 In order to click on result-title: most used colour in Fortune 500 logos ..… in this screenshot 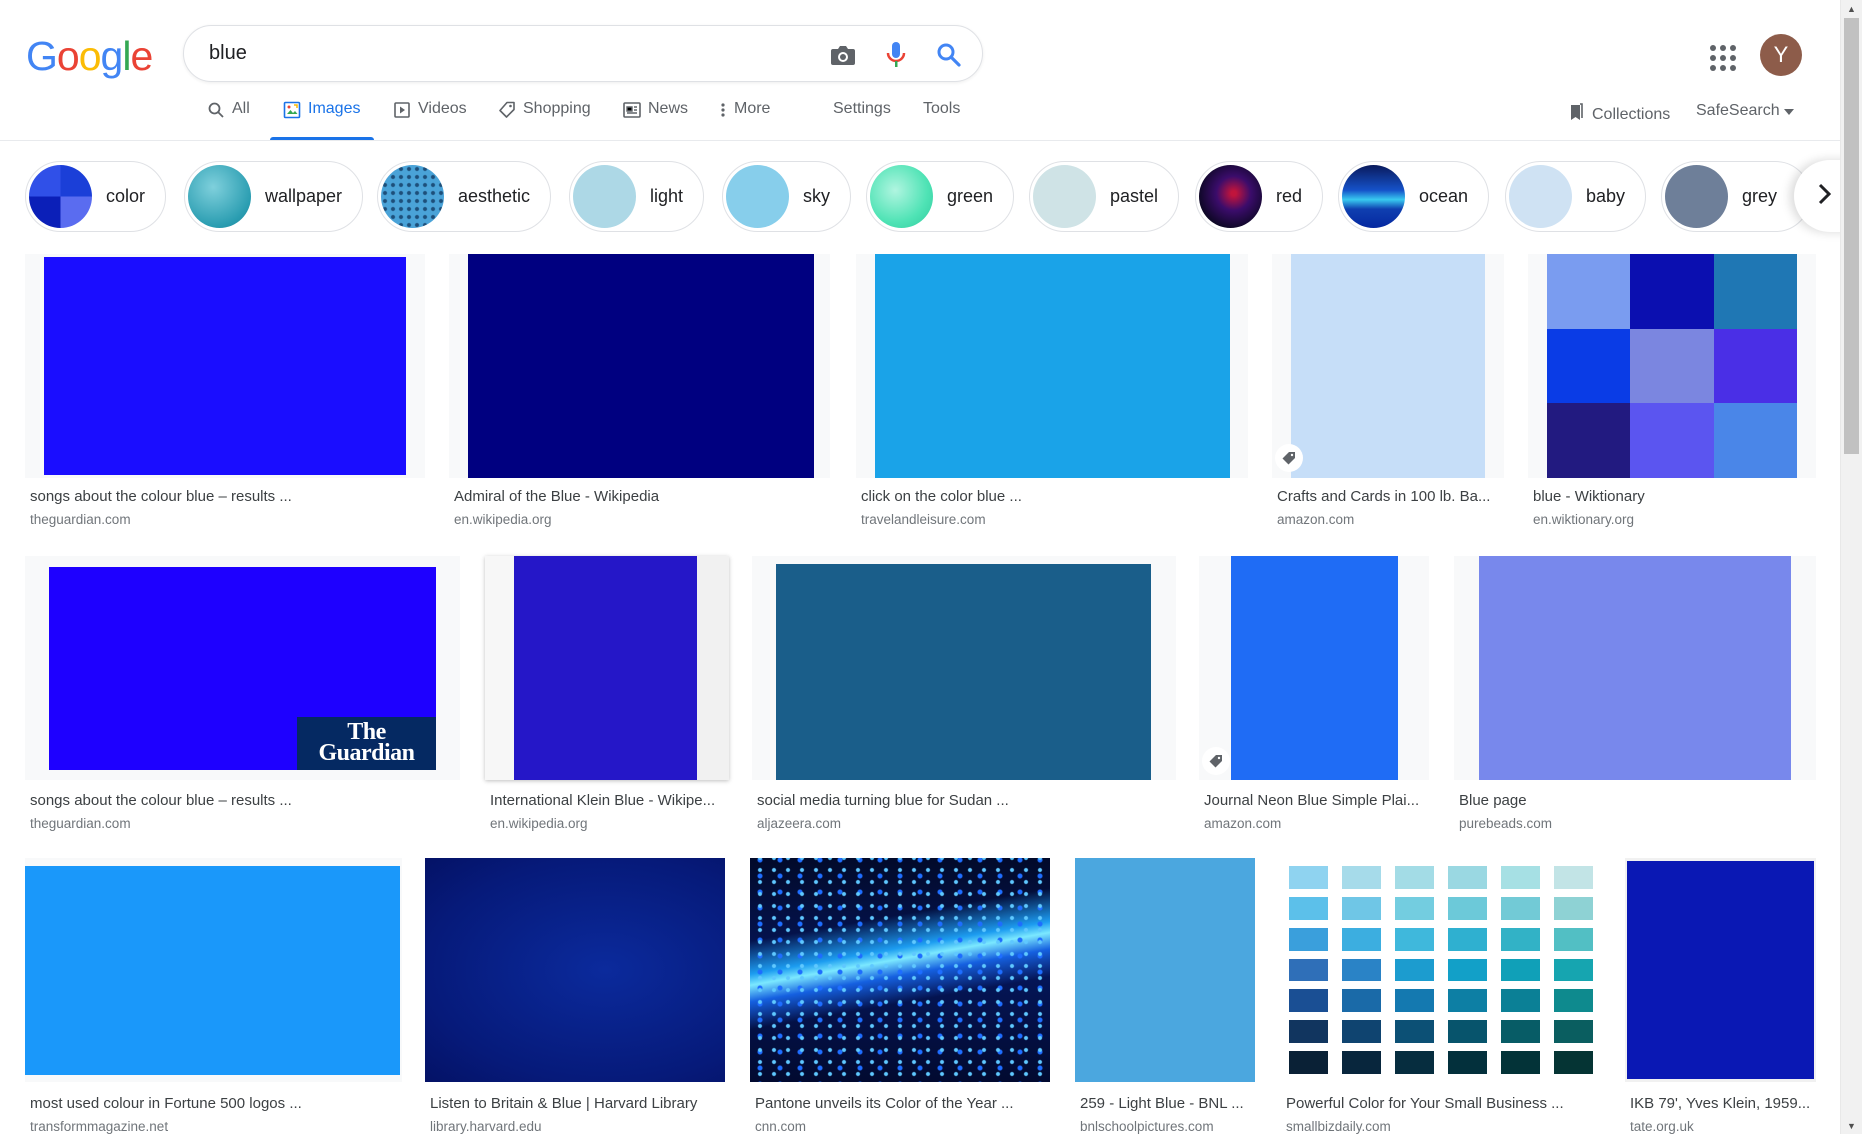, I will do `click(216, 1103)`.